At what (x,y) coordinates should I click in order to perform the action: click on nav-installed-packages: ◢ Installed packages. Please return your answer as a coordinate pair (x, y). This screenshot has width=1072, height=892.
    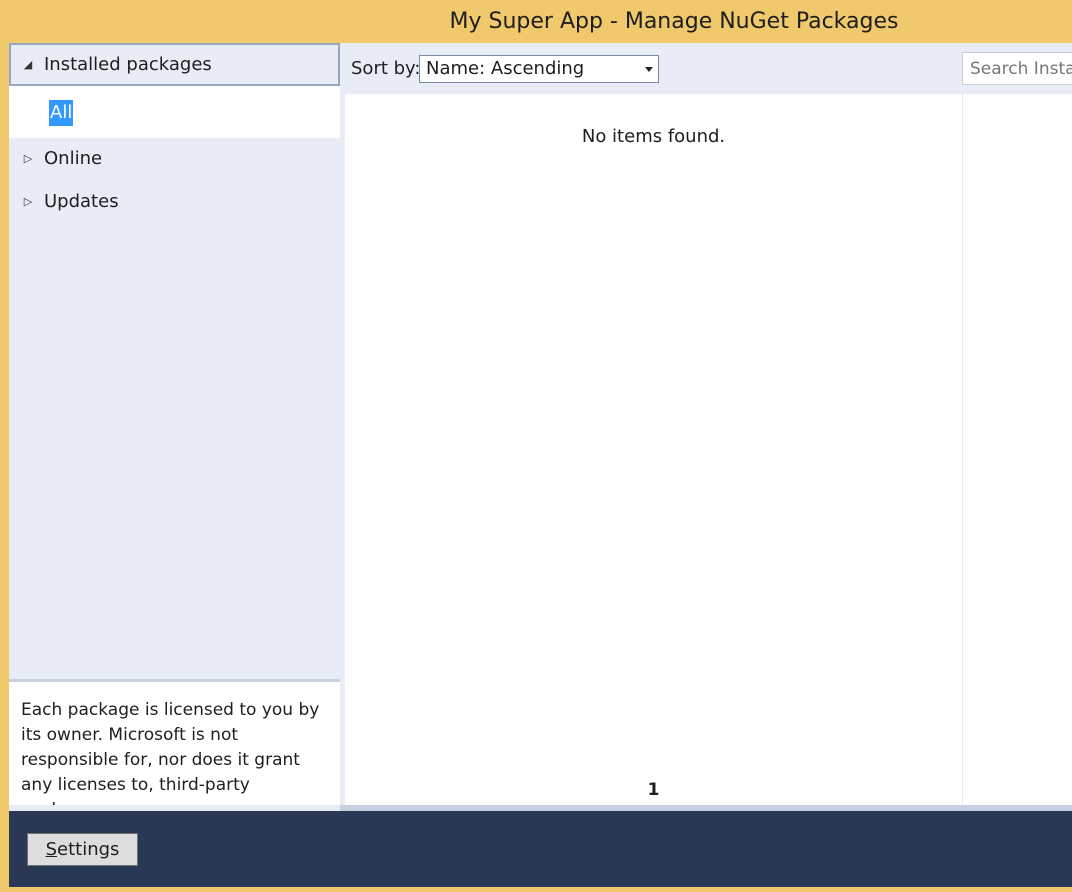
    Looking at the image, I should click on (174, 64).